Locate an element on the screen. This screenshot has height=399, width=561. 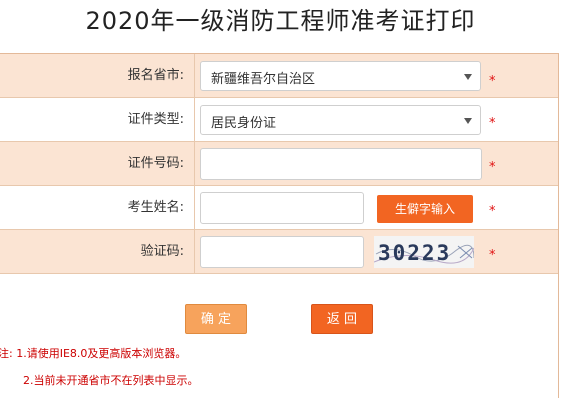
captcha-image: 30223 is located at coordinates (424, 252).